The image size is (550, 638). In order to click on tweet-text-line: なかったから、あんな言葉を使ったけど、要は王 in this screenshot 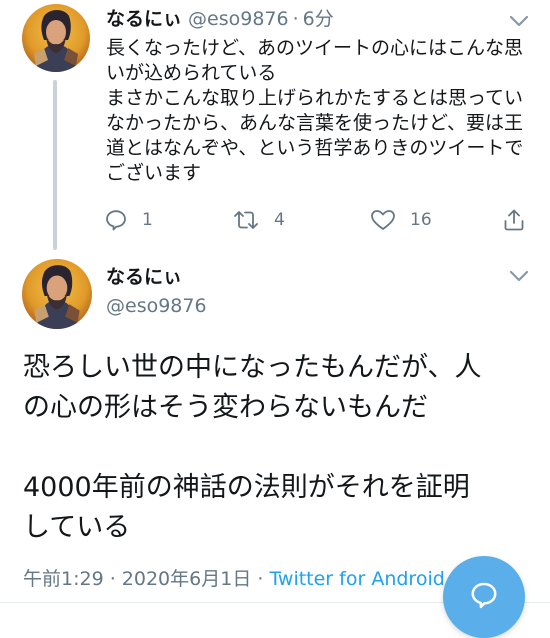, I will do `click(315, 123)`.